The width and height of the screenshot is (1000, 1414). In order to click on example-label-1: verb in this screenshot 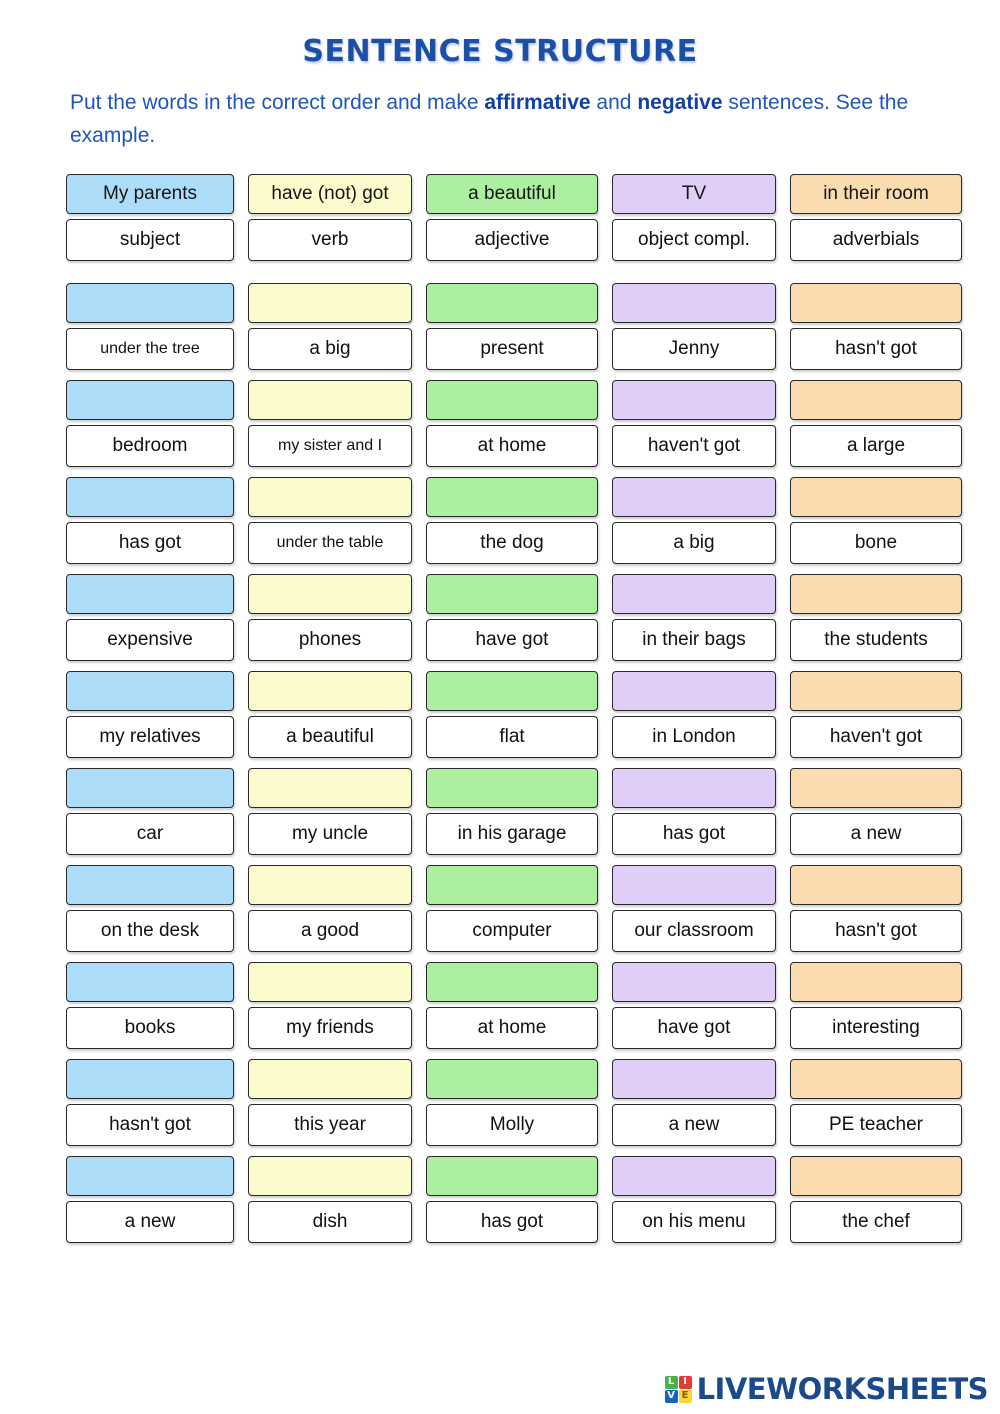, I will do `click(330, 240)`.